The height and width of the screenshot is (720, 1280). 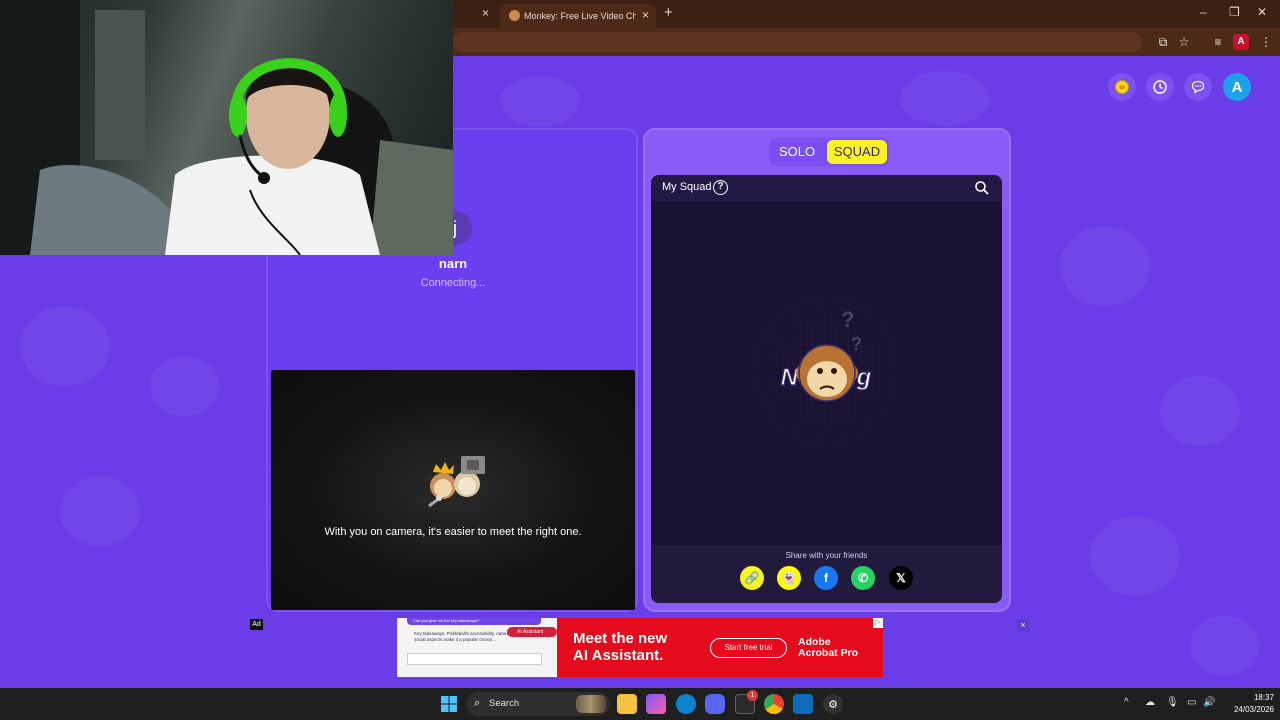 I want to click on squad-header: My Squad ?, so click(x=826, y=188).